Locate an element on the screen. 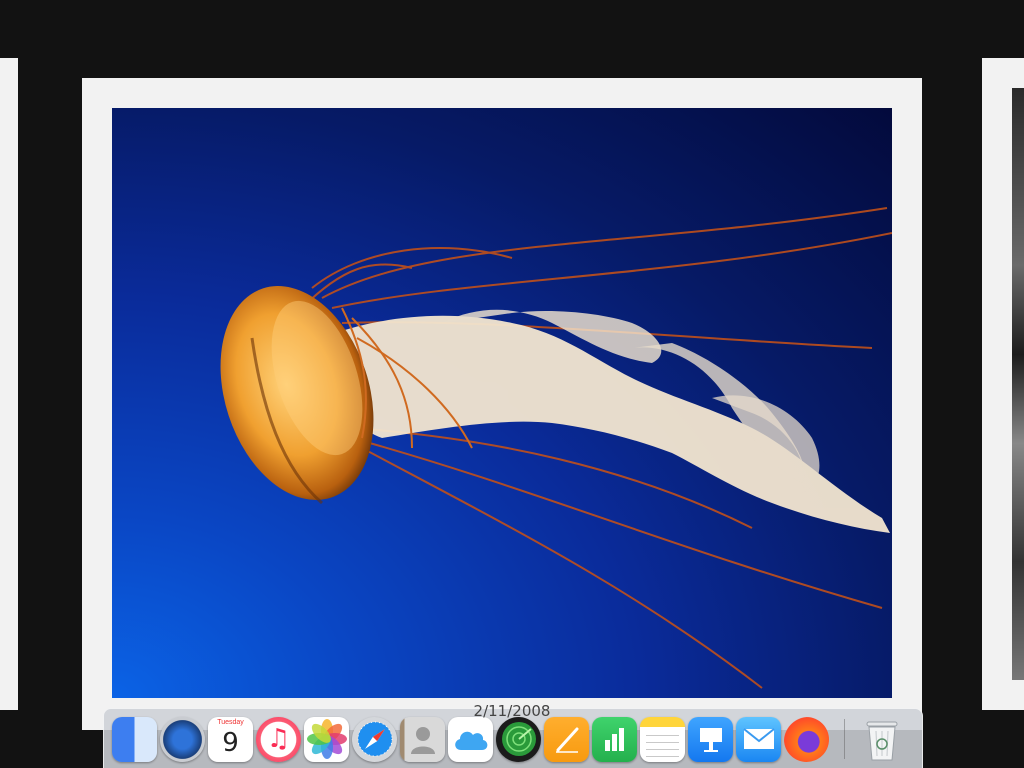 Image resolution: width=1024 pixels, height=768 pixels. calendar-icon: Tuesday 9 is located at coordinates (230, 739).